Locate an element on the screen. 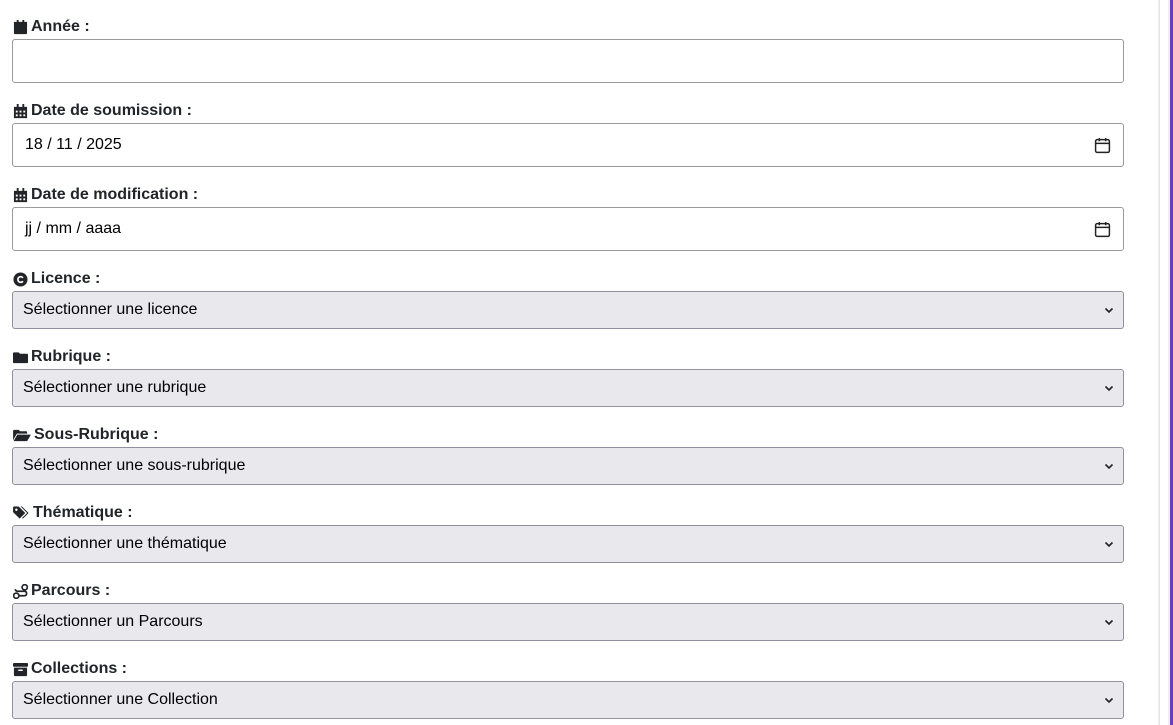 Image resolution: width=1173 pixels, height=725 pixels. rubrique-selected: Sélectionner une rubrique is located at coordinates (115, 387).